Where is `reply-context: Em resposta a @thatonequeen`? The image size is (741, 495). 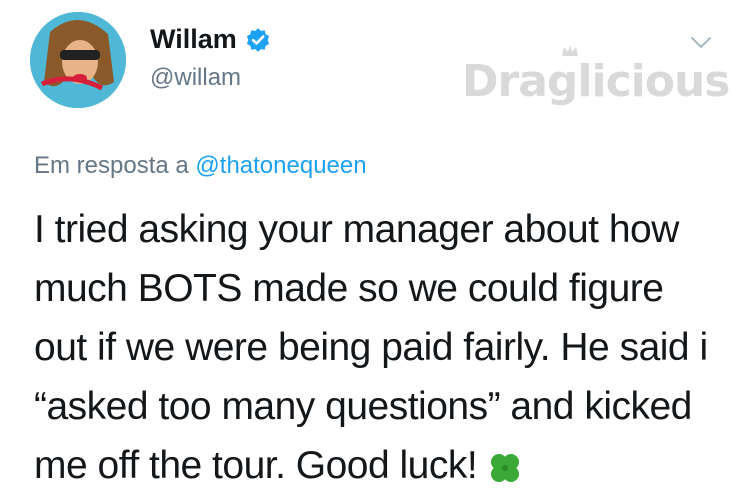 reply-context: Em resposta a @thatonequeen is located at coordinates (200, 166).